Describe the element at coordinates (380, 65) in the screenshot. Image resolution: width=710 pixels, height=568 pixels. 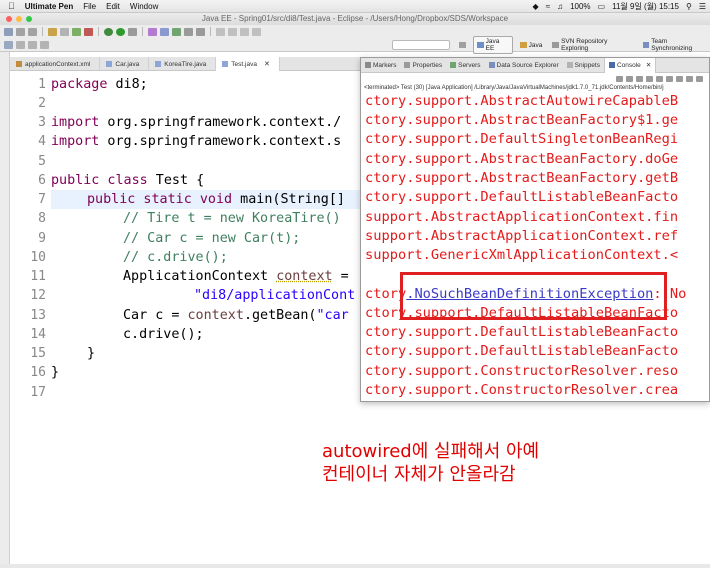
I see `tab-markers: Markers` at that location.